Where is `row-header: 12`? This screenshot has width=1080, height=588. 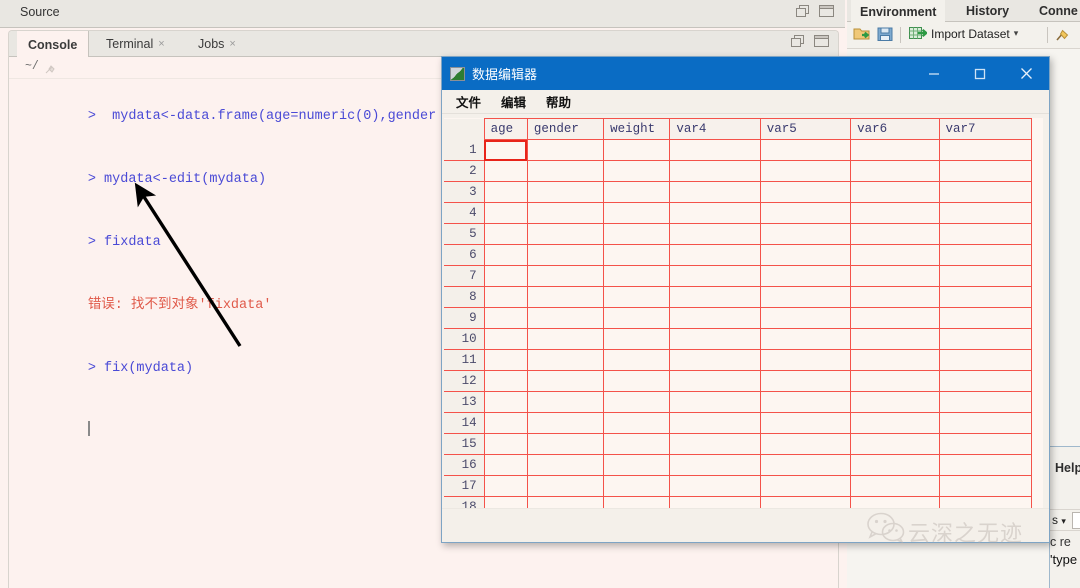 row-header: 12 is located at coordinates (464, 381).